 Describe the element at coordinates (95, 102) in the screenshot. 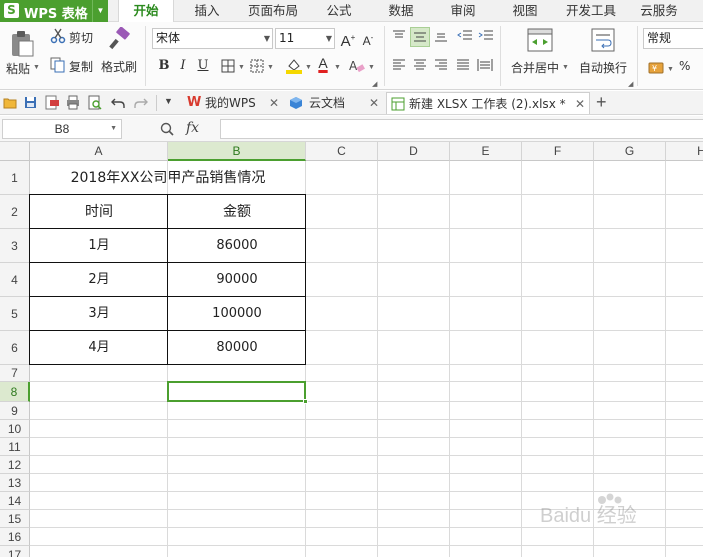

I see `print-preview-icon` at that location.